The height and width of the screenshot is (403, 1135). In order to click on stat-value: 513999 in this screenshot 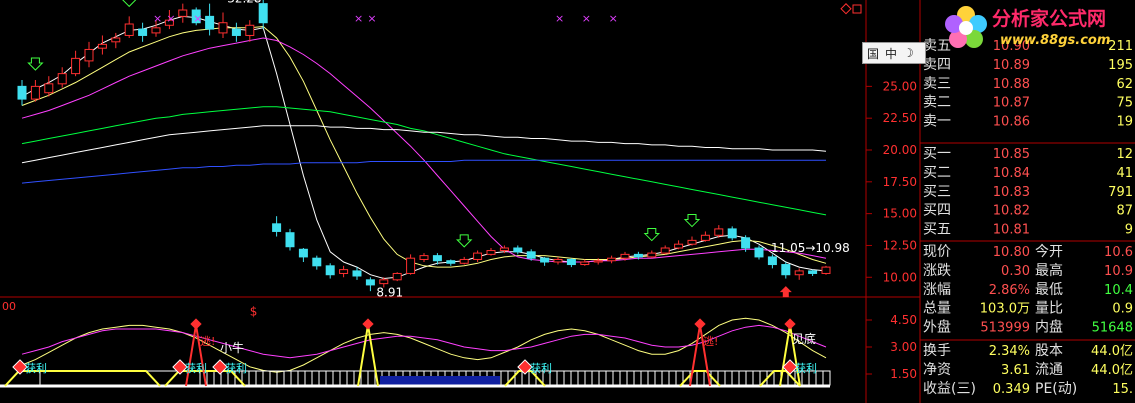, I will do `click(1005, 328)`.